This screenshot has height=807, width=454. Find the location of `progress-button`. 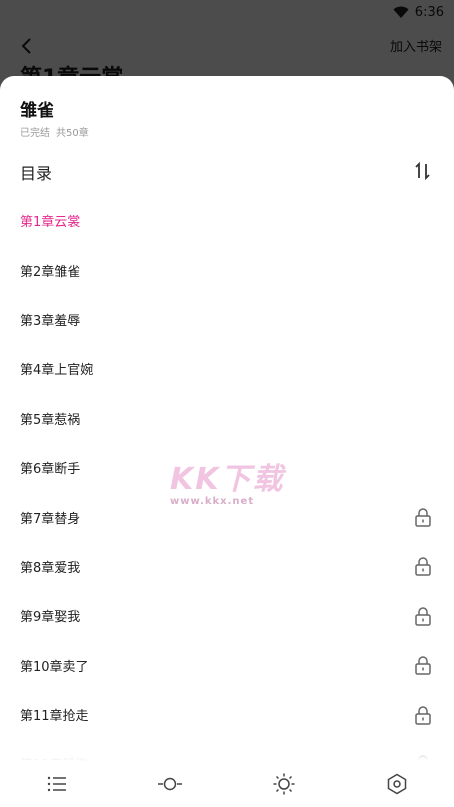

progress-button is located at coordinates (170, 784).